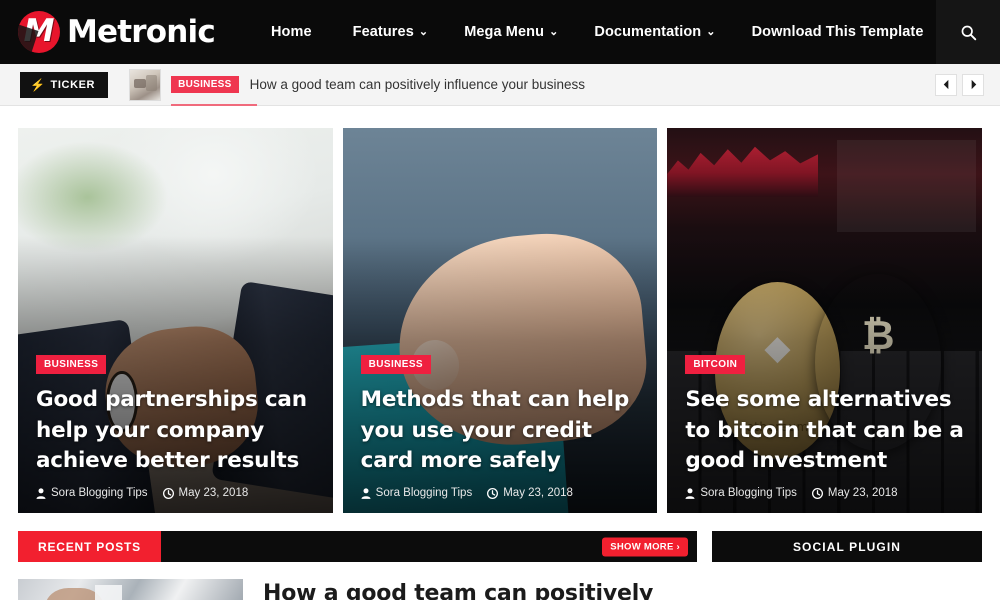 This screenshot has width=1000, height=600. I want to click on ticker-category-badge: BUSINESS, so click(205, 84).